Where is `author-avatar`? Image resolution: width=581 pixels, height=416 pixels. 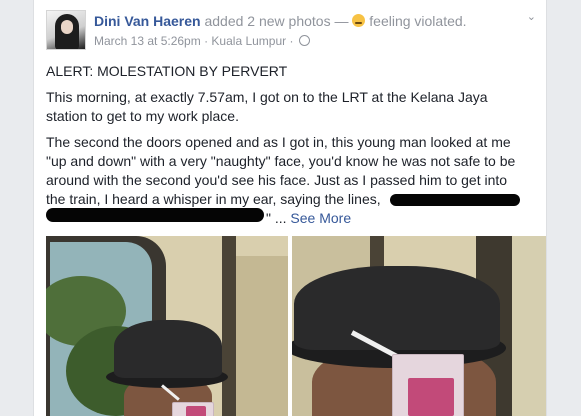
author-avatar is located at coordinates (66, 30).